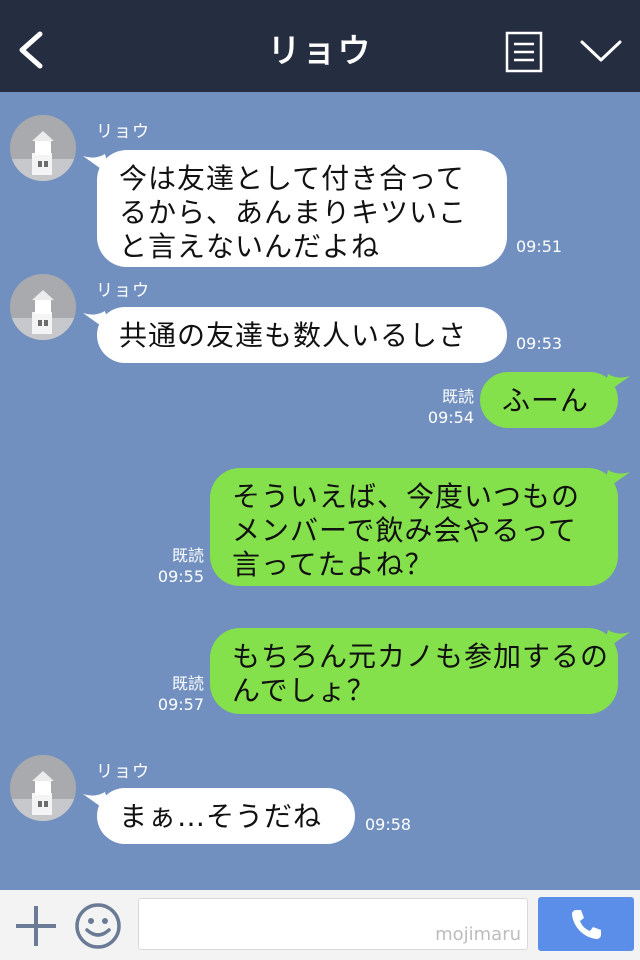 This screenshot has height=960, width=640. I want to click on message-line: るから、あんまりキツいこ, so click(293, 212).